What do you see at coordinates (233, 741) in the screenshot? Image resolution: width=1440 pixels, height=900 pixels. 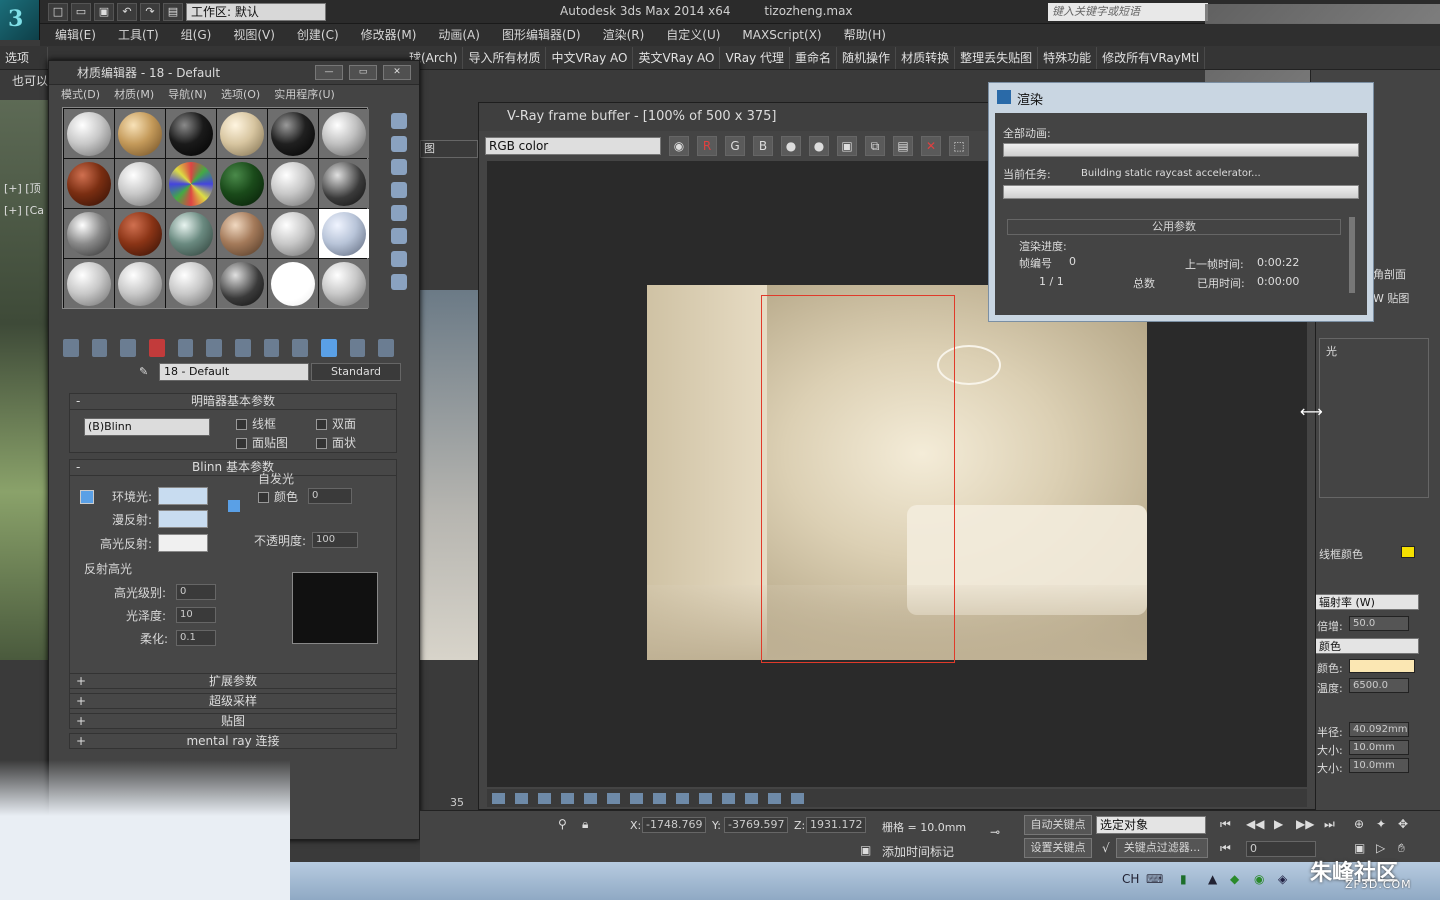 I see `mental-ray-rollout: + mental ray 连接` at bounding box center [233, 741].